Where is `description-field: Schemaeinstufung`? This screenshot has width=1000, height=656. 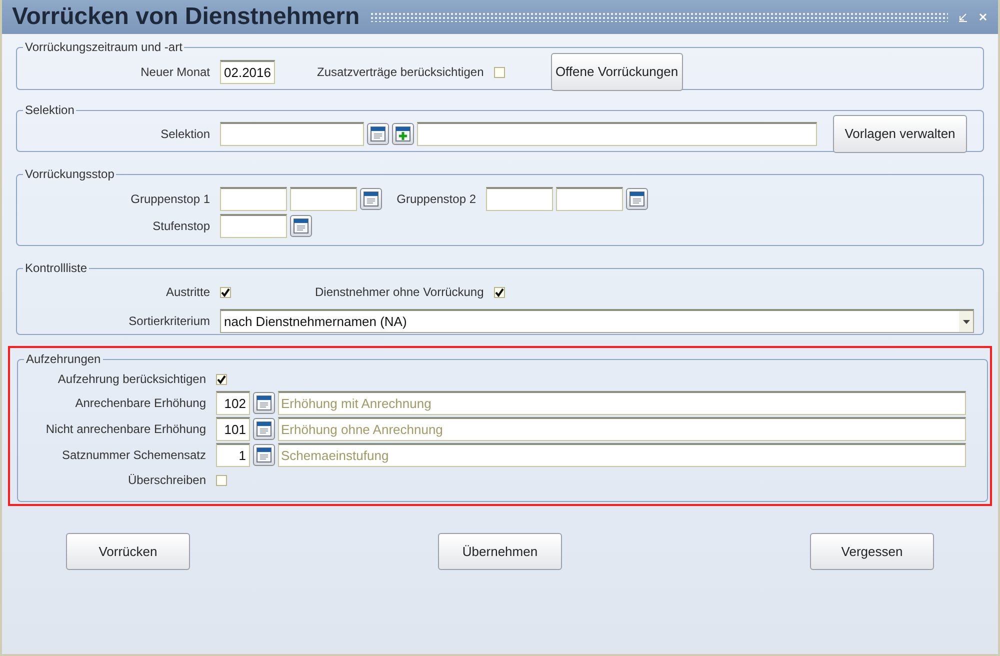
description-field: Schemaeinstufung is located at coordinates (622, 455).